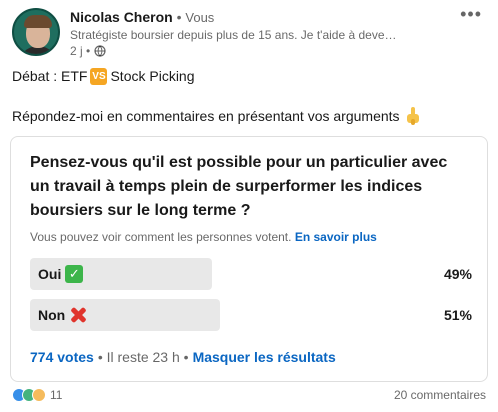 The width and height of the screenshot is (498, 412). Describe the element at coordinates (152, 76) in the screenshot. I see `post-line-1-end: Stock Picking` at that location.